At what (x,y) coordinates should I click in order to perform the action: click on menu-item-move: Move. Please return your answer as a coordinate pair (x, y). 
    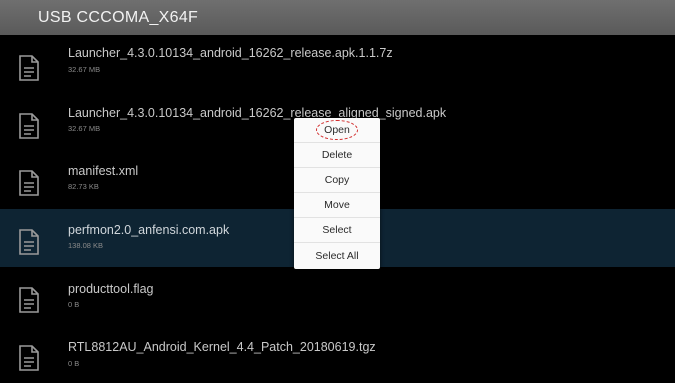
    Looking at the image, I should click on (337, 205).